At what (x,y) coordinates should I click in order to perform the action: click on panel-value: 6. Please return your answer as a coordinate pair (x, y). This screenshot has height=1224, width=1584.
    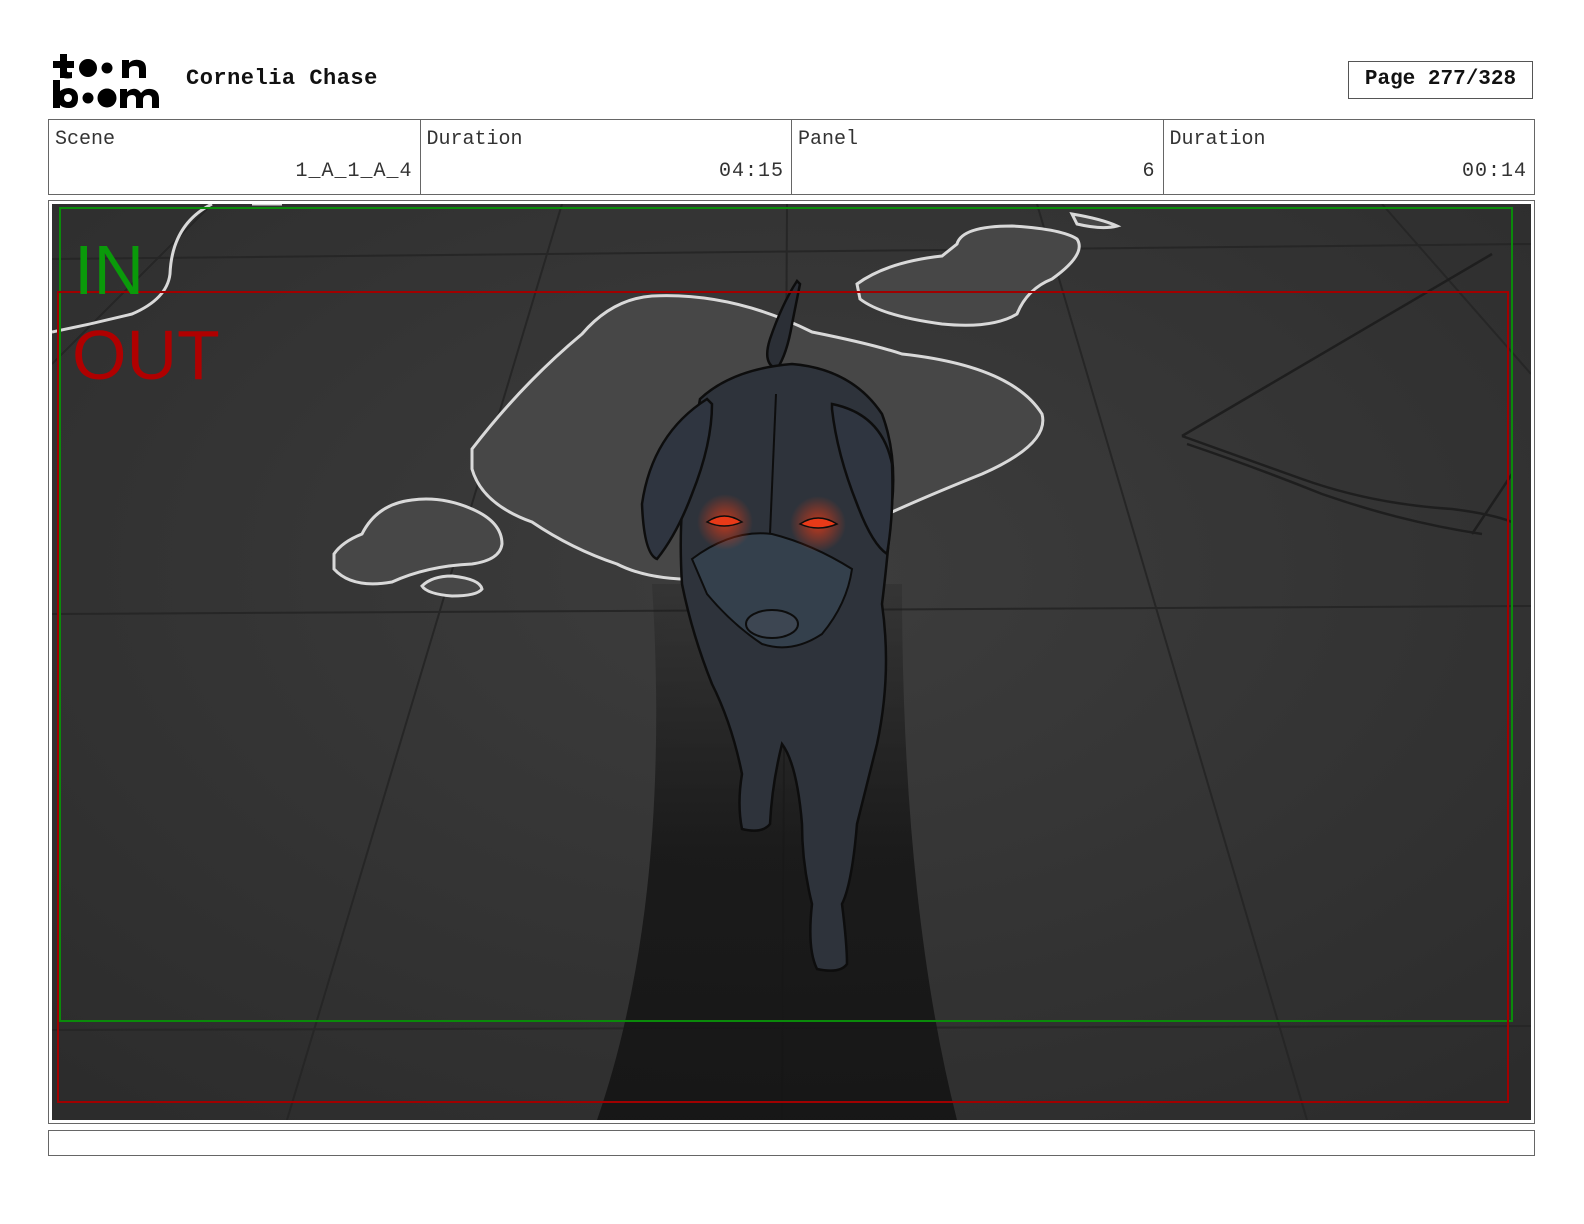
    Looking at the image, I should click on (1149, 171).